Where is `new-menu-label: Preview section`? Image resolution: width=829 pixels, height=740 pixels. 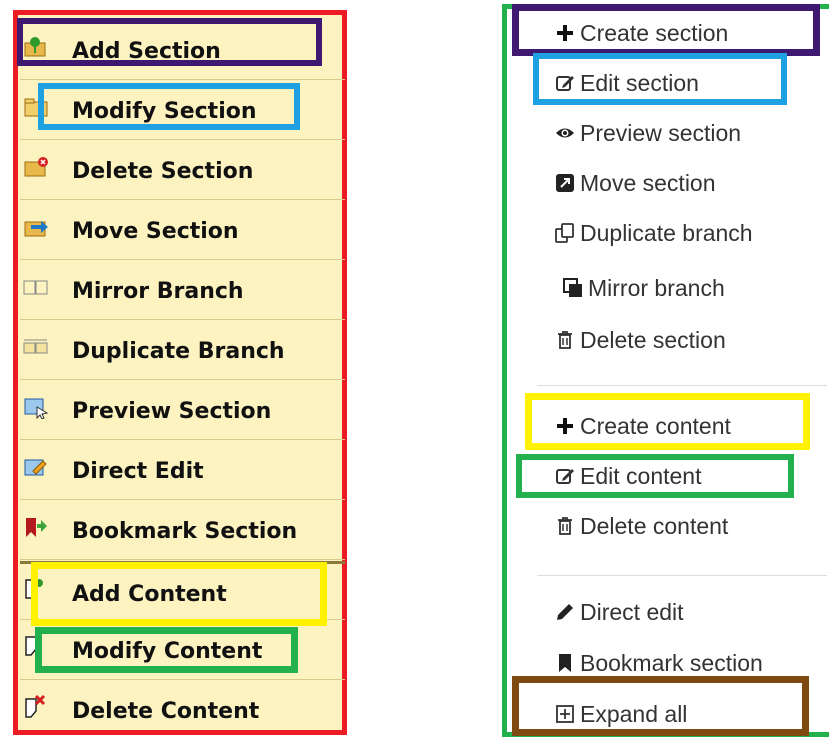 new-menu-label: Preview section is located at coordinates (661, 132).